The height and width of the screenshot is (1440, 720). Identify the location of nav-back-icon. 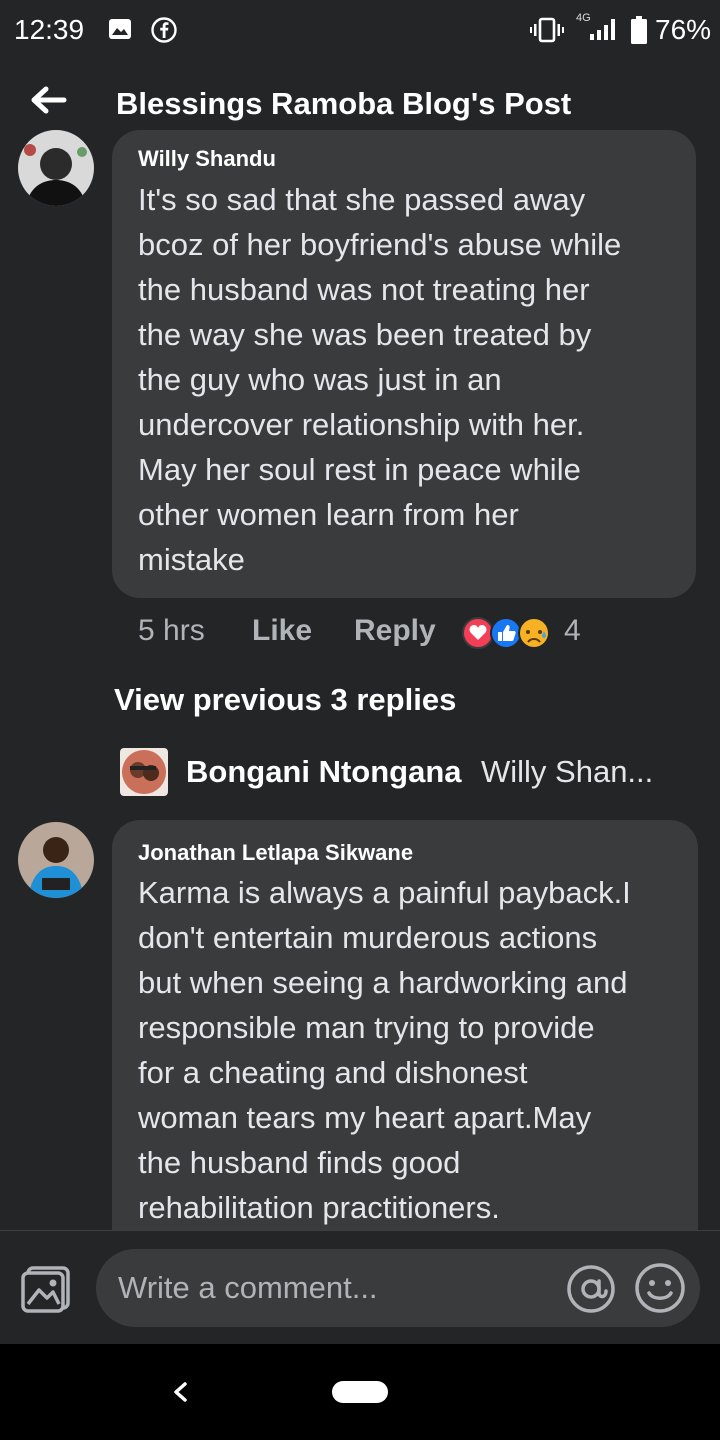
(180, 1392).